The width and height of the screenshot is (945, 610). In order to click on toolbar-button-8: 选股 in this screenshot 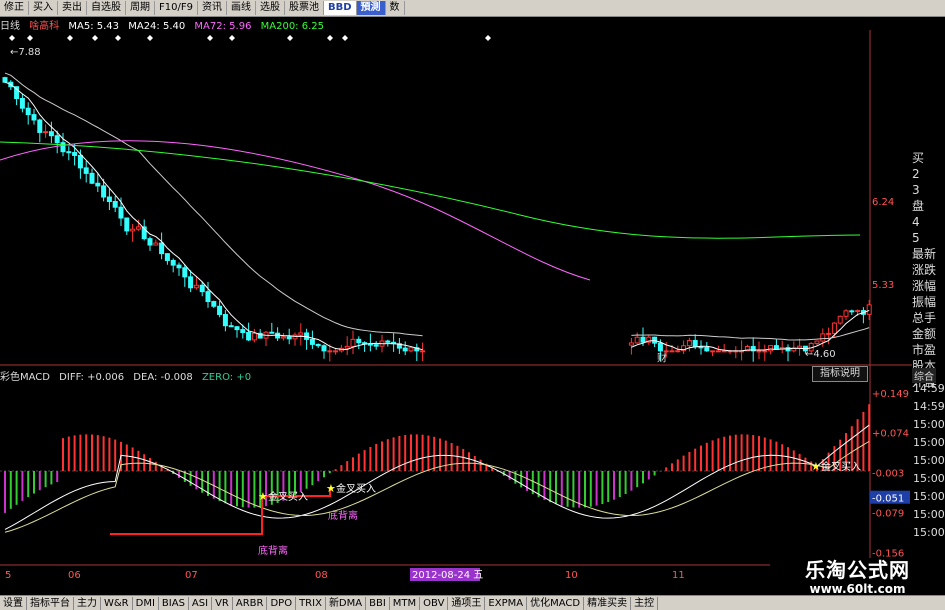, I will do `click(270, 8)`.